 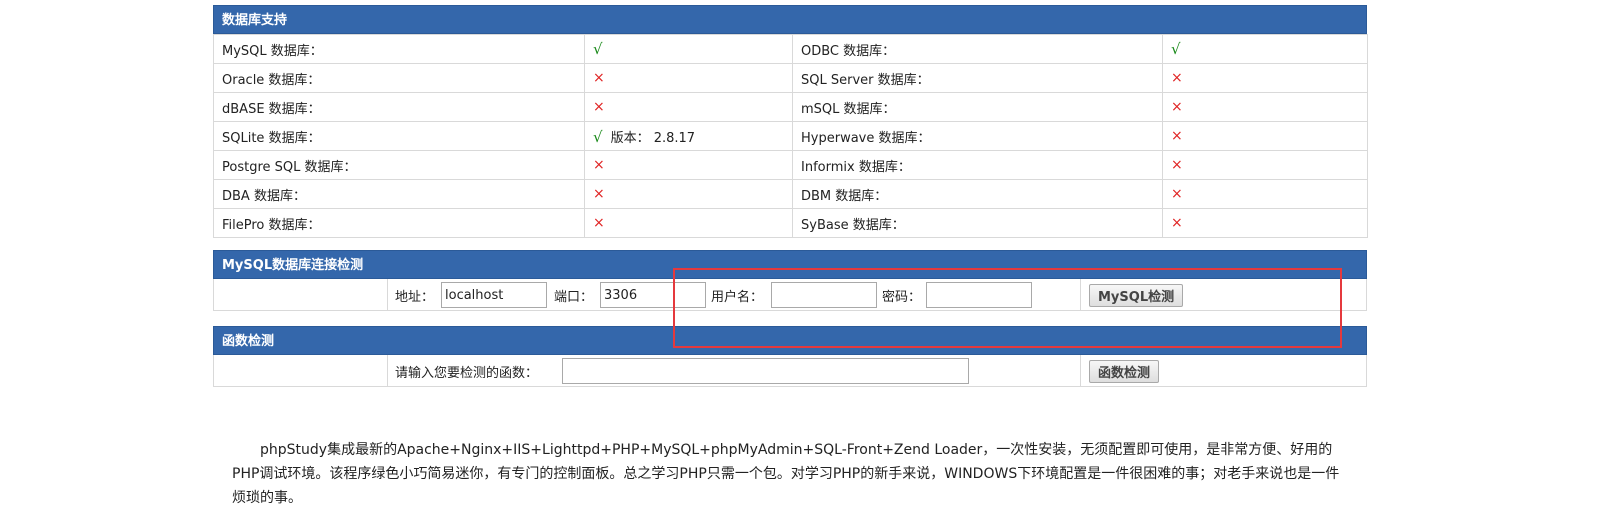 I want to click on table-row: Postgre SQL 数据库： × Informix 数据库： ×, so click(x=790, y=165).